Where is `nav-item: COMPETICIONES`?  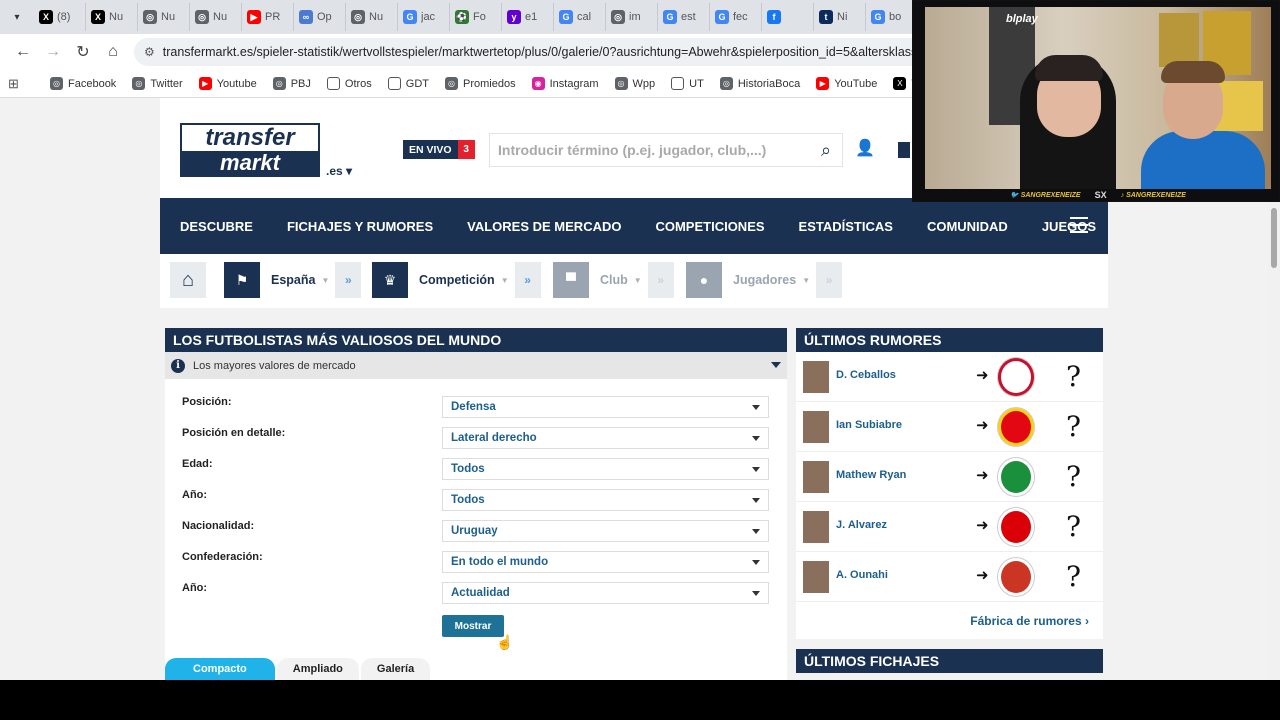
nav-item: COMPETICIONES is located at coordinates (709, 226).